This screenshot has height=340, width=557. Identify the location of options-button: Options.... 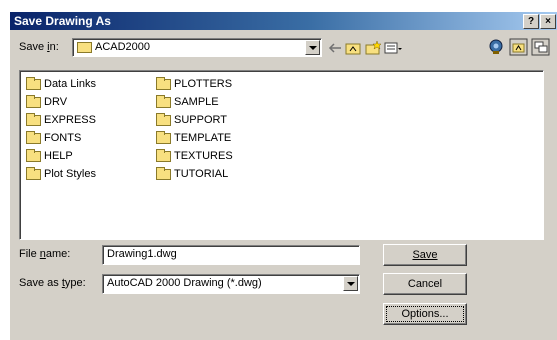
(425, 314).